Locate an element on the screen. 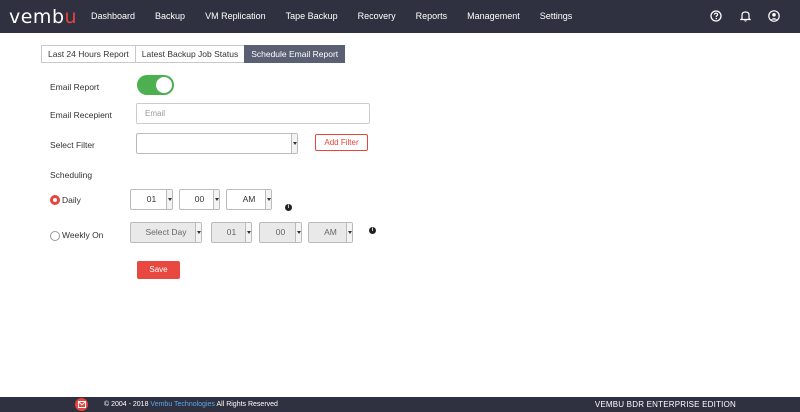 The image size is (800, 412). bell-icon is located at coordinates (745, 16).